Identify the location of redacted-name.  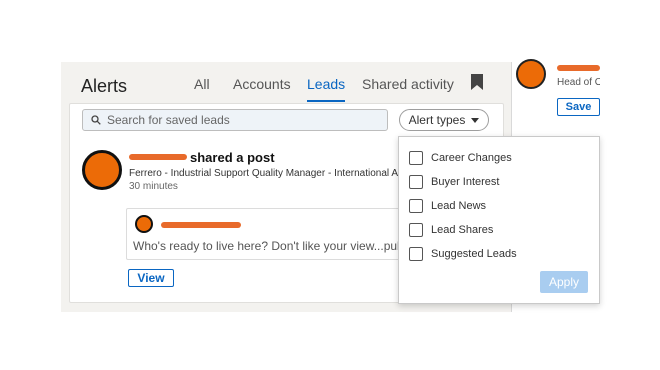
(158, 157).